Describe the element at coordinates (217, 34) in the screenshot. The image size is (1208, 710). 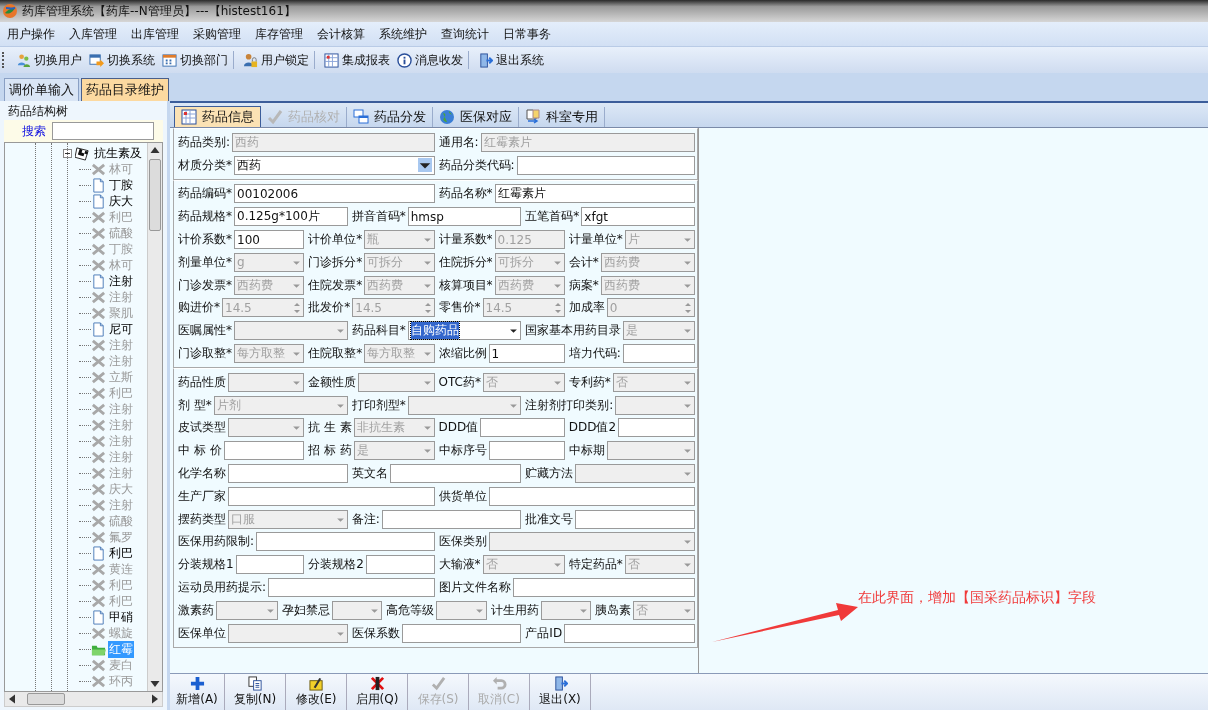
I see `menu-item: 采购管理` at that location.